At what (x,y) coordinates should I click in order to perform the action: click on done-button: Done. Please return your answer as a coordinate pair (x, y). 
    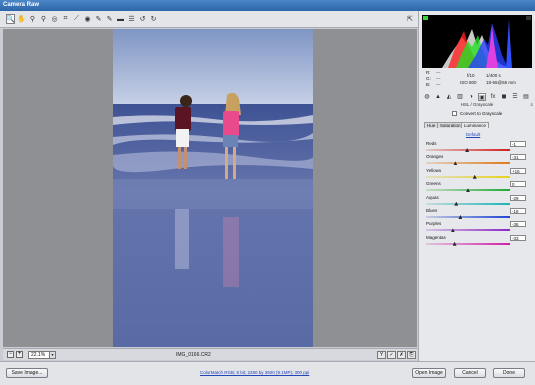
    Looking at the image, I should click on (509, 373).